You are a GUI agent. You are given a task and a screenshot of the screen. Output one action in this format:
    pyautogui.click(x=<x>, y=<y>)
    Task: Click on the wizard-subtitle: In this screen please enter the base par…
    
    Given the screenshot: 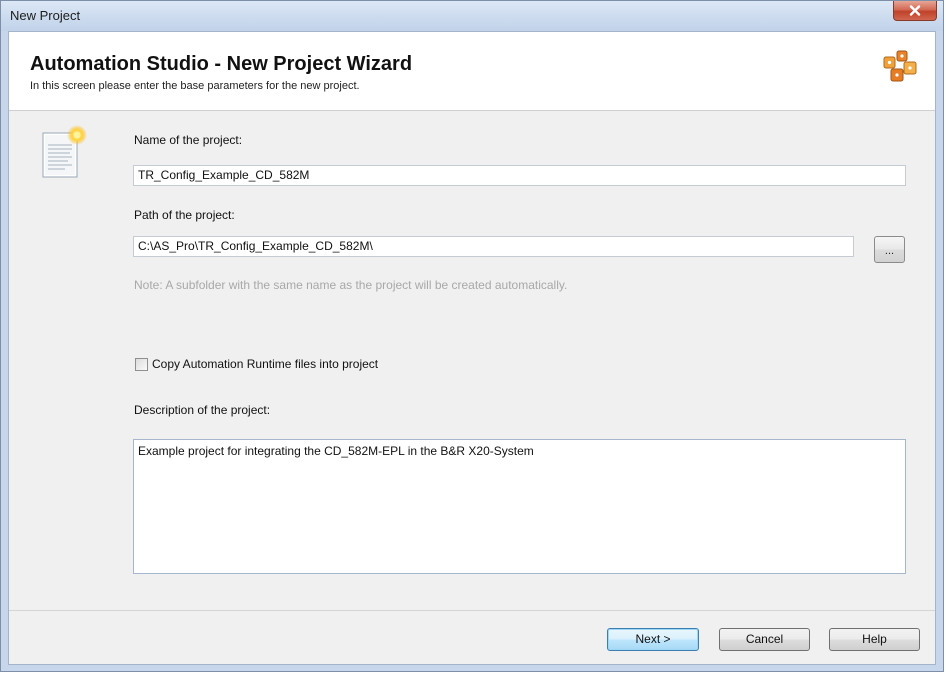 What is the action you would take?
    pyautogui.click(x=195, y=86)
    